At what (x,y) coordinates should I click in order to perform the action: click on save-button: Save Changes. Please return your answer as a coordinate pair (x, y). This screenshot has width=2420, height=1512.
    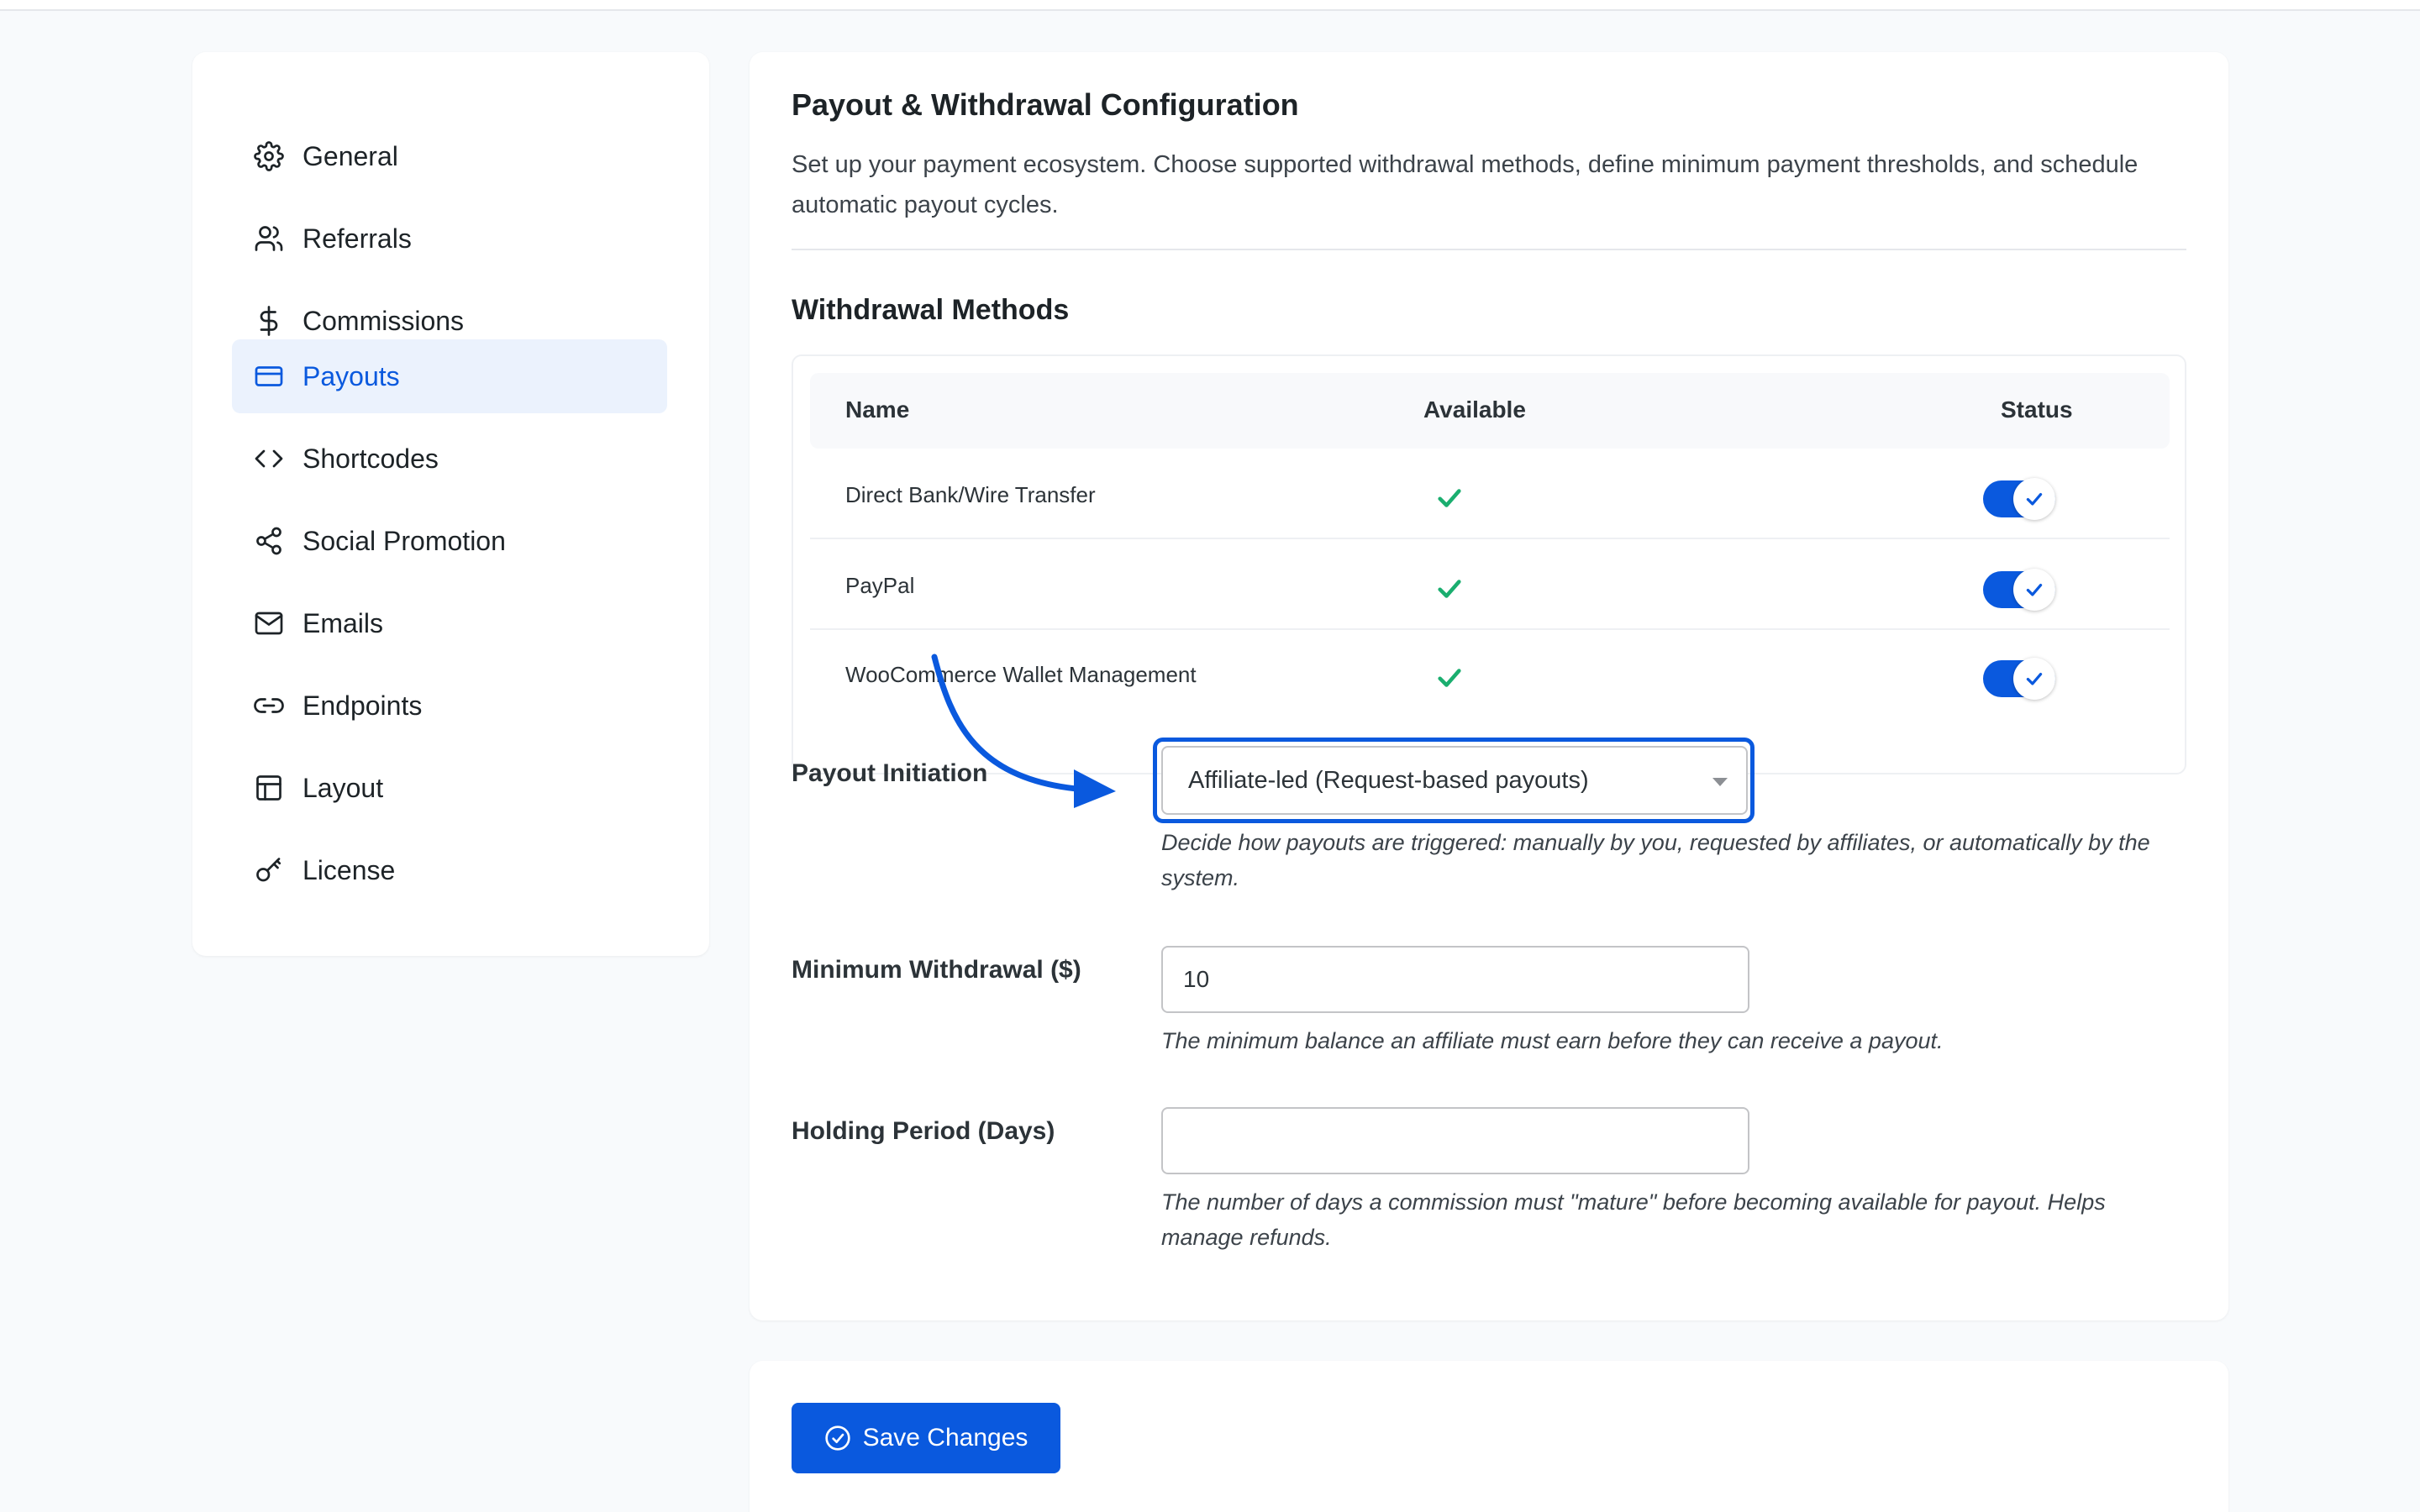
    Looking at the image, I should click on (926, 1438).